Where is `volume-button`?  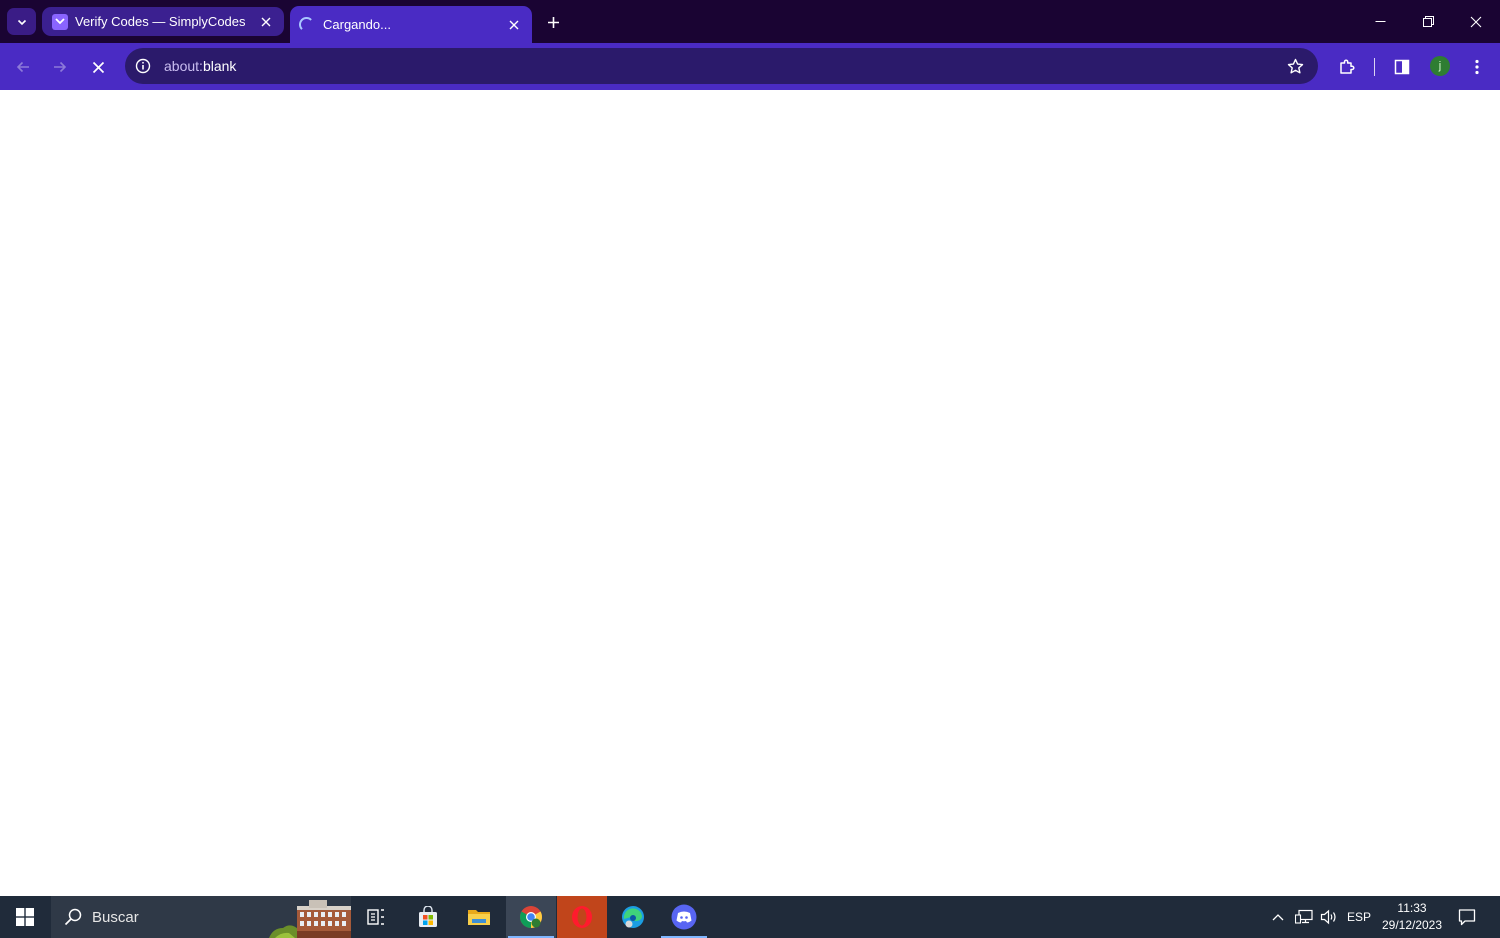
volume-button is located at coordinates (1329, 917).